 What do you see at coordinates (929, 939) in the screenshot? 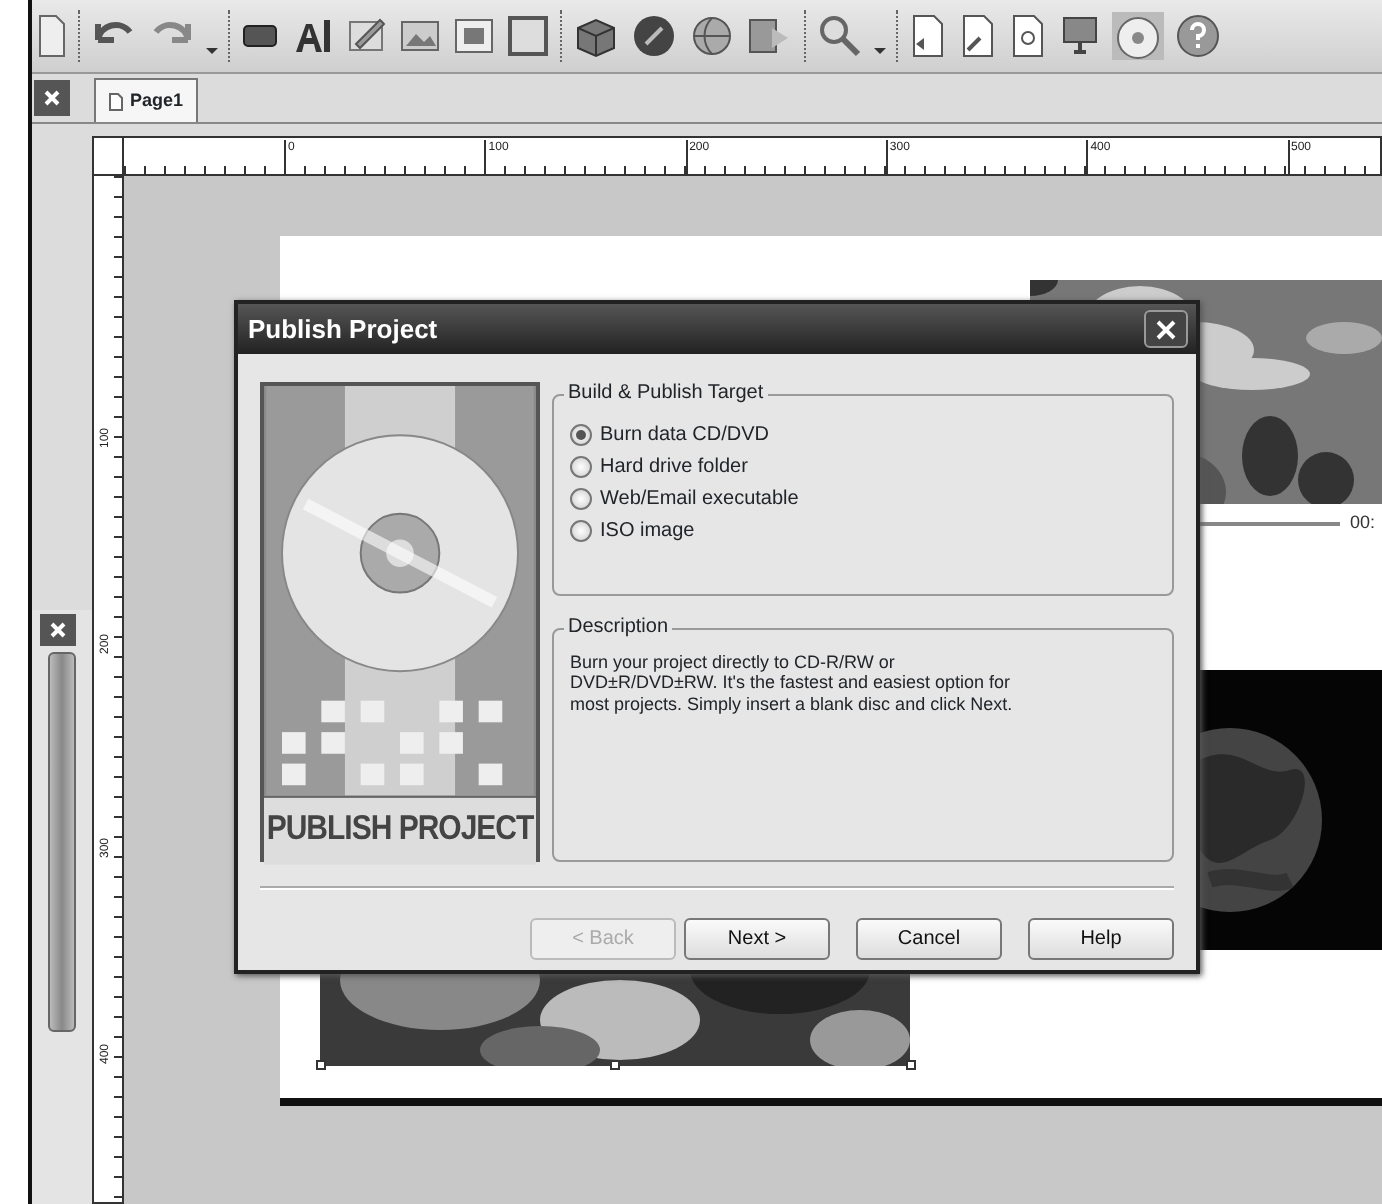
I see `dialog-button: Cancel` at bounding box center [929, 939].